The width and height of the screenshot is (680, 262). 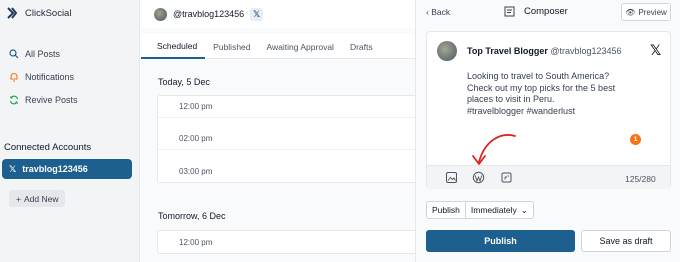 What do you see at coordinates (209, 14) in the screenshot?
I see `account-handle: @travblog123456` at bounding box center [209, 14].